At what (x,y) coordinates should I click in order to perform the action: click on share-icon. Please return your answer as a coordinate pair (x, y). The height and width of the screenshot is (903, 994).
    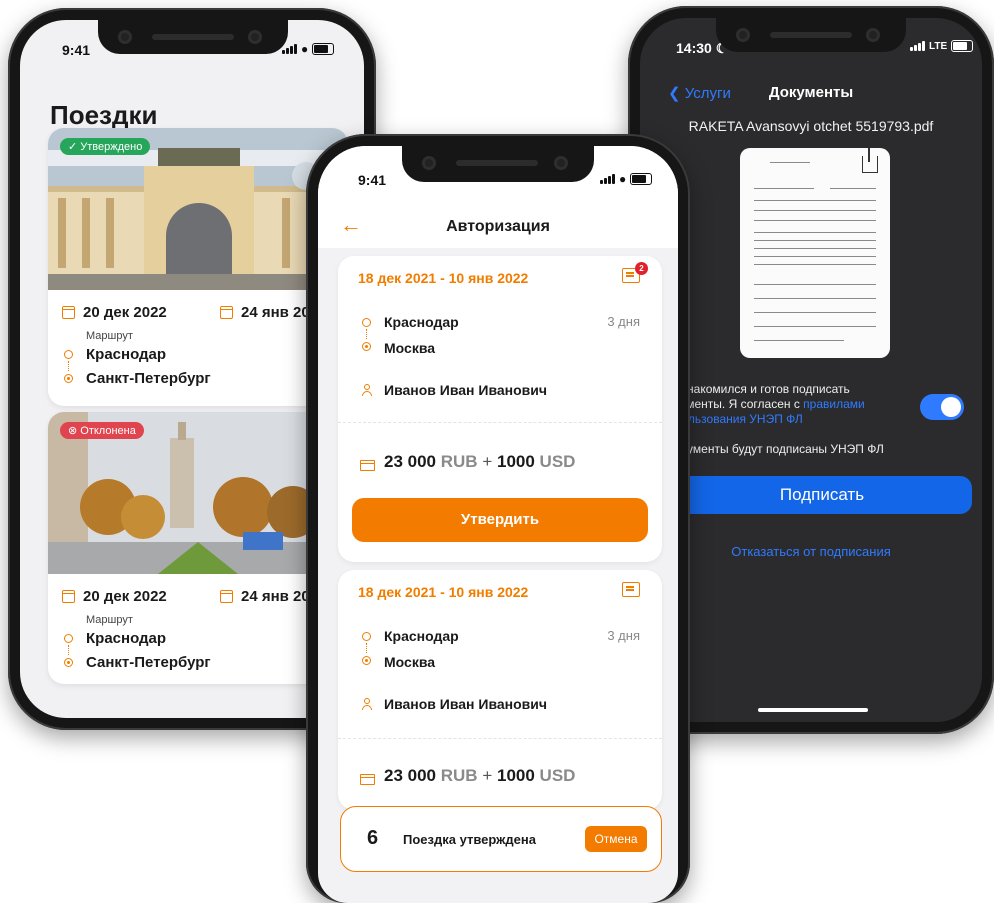
    Looking at the image, I should click on (870, 160).